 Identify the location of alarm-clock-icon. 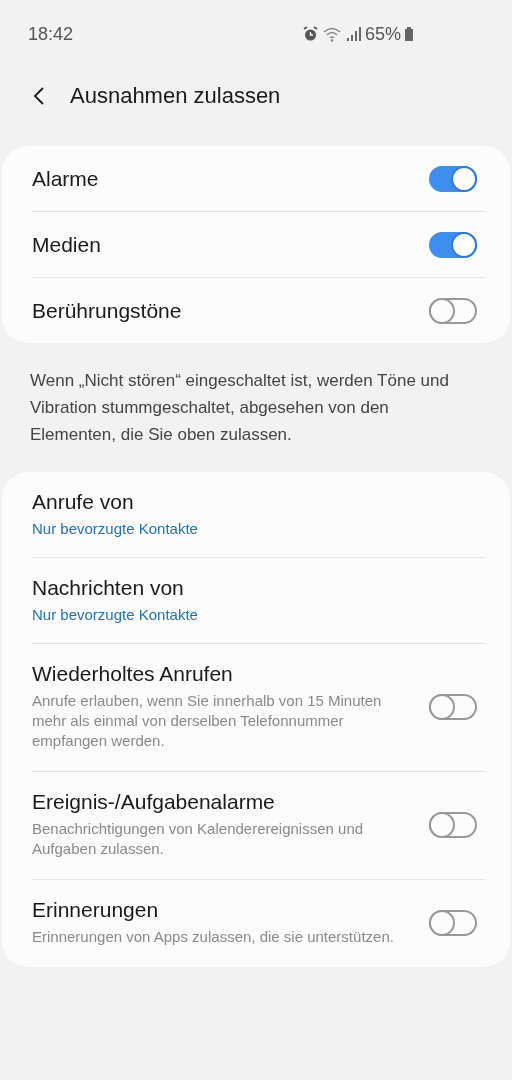
(310, 34).